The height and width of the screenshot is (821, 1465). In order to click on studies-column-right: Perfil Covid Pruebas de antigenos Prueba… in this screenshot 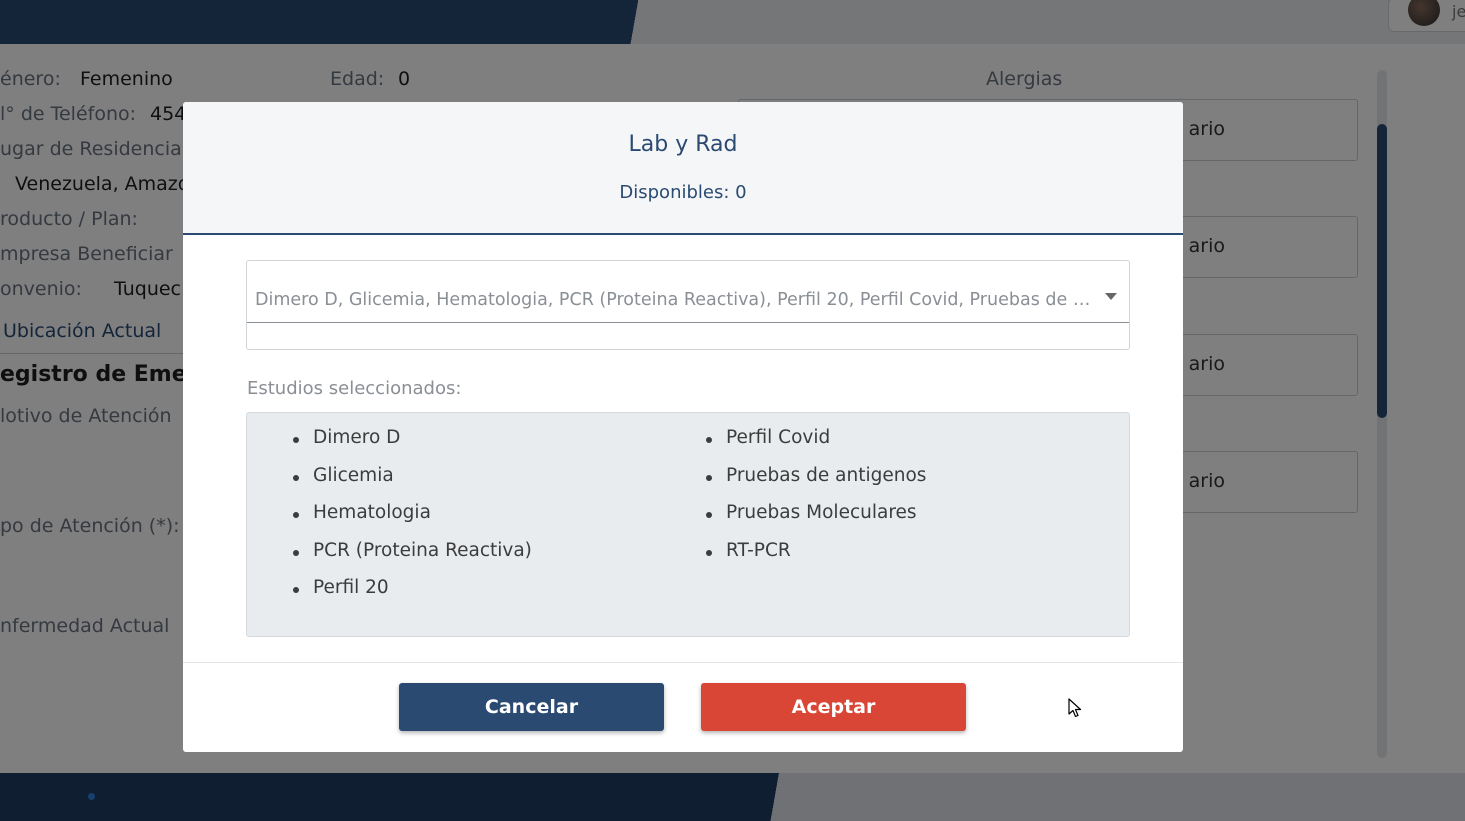, I will do `click(815, 502)`.